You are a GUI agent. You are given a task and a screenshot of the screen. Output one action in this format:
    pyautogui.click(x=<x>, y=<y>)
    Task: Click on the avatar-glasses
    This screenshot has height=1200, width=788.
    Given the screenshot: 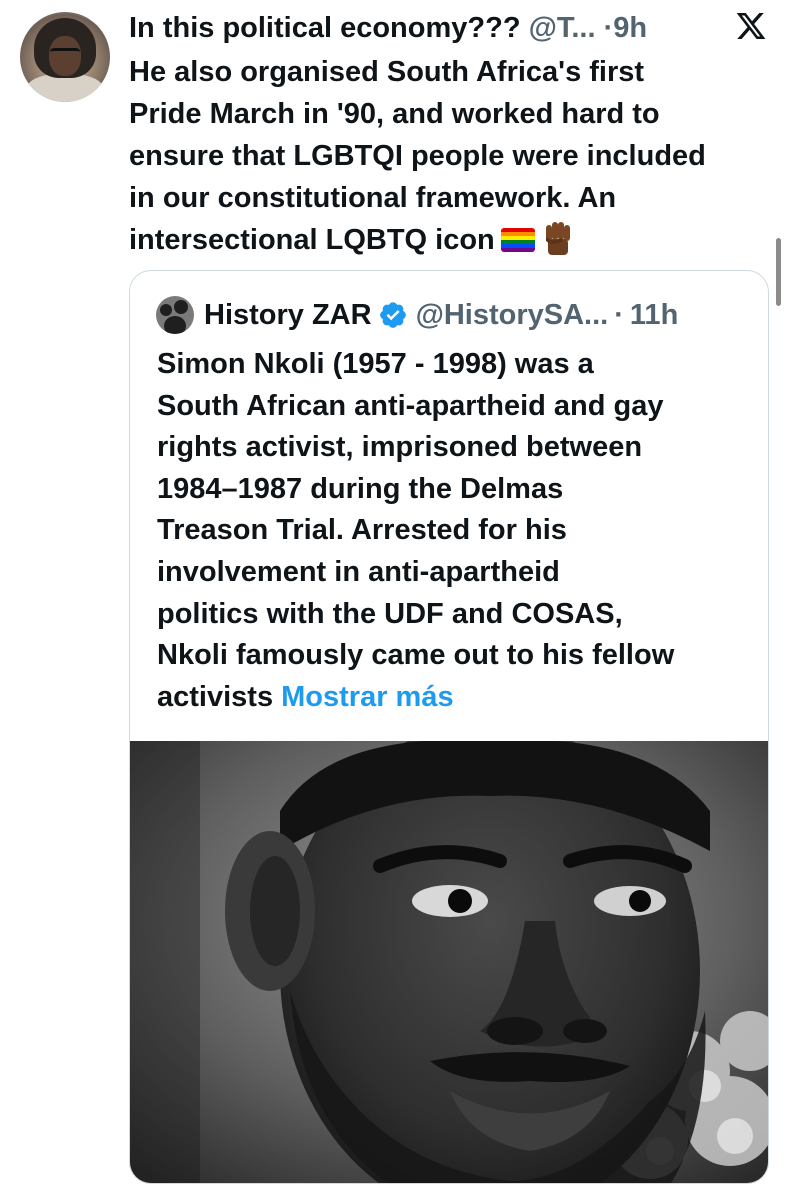 What is the action you would take?
    pyautogui.click(x=65, y=53)
    